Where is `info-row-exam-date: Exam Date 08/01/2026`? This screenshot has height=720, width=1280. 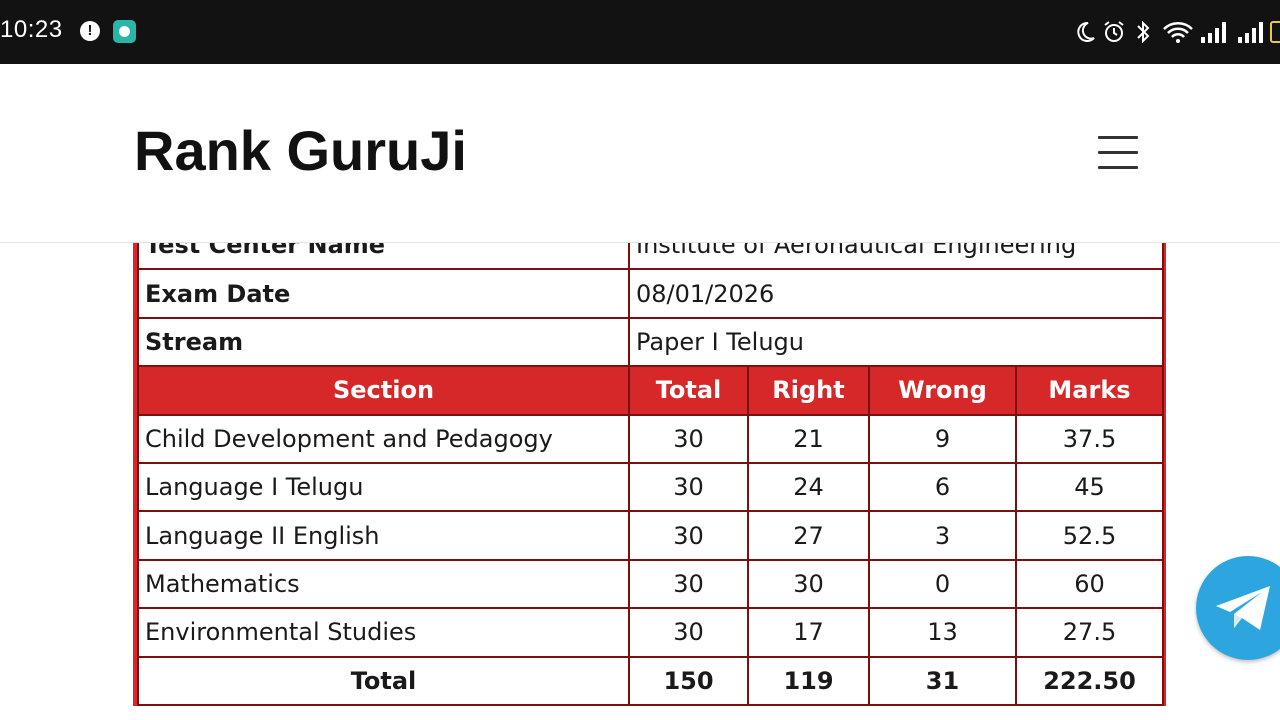
info-row-exam-date: Exam Date 08/01/2026 is located at coordinates (650, 293).